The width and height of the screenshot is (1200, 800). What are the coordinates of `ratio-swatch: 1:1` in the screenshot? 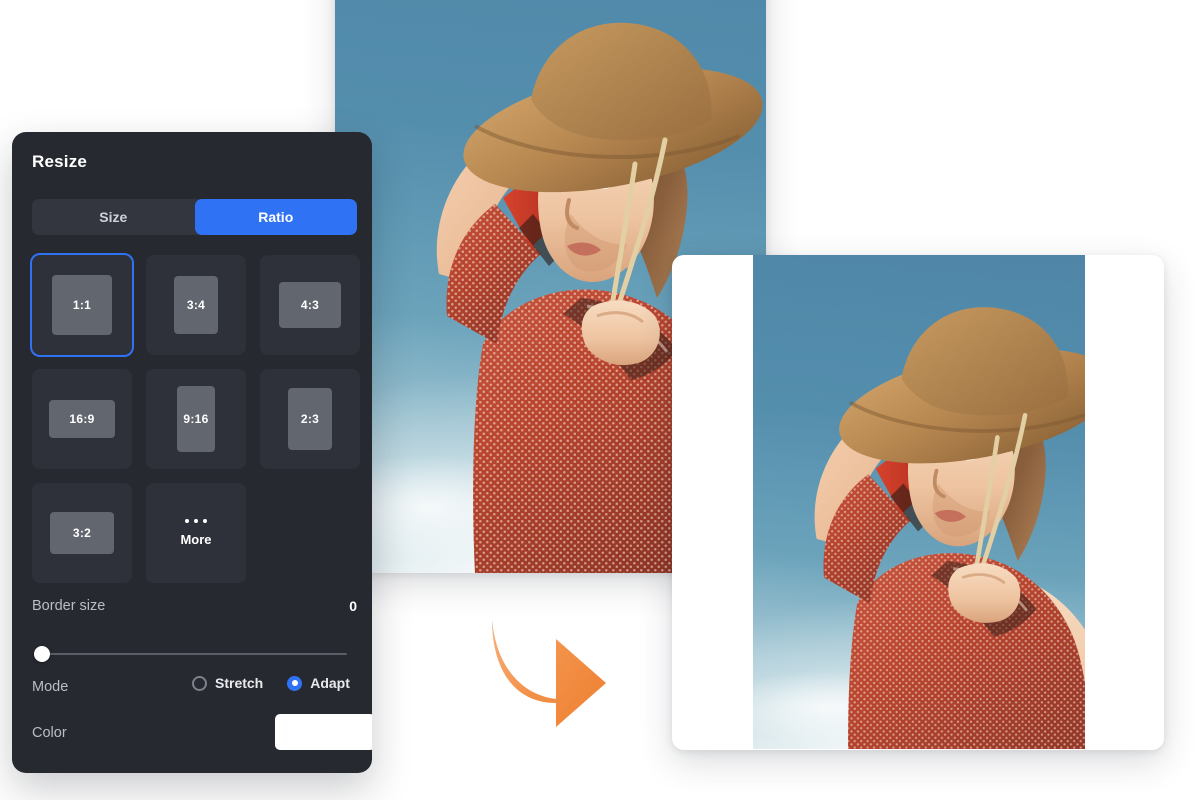 It's located at (82, 305).